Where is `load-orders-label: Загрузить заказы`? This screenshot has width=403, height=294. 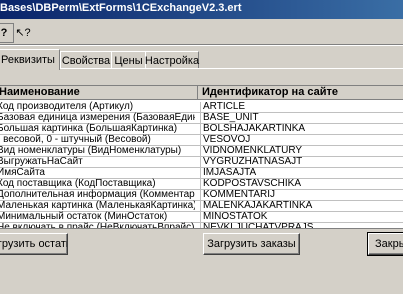
load-orders-label: Загрузить заказы is located at coordinates (251, 244).